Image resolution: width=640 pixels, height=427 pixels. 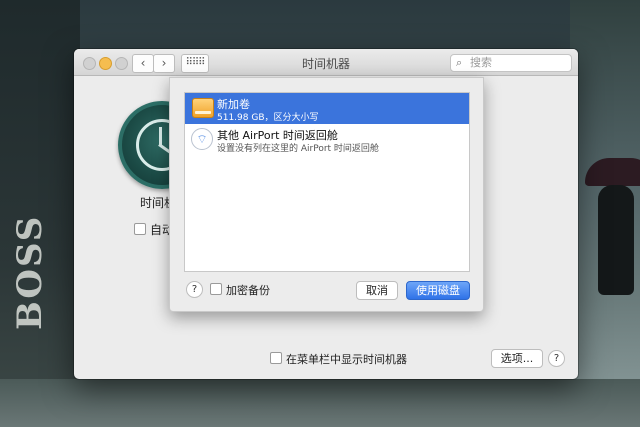 What do you see at coordinates (346, 359) in the screenshot?
I see `show-in-menubar-label: 在菜单栏中显示时间机器` at bounding box center [346, 359].